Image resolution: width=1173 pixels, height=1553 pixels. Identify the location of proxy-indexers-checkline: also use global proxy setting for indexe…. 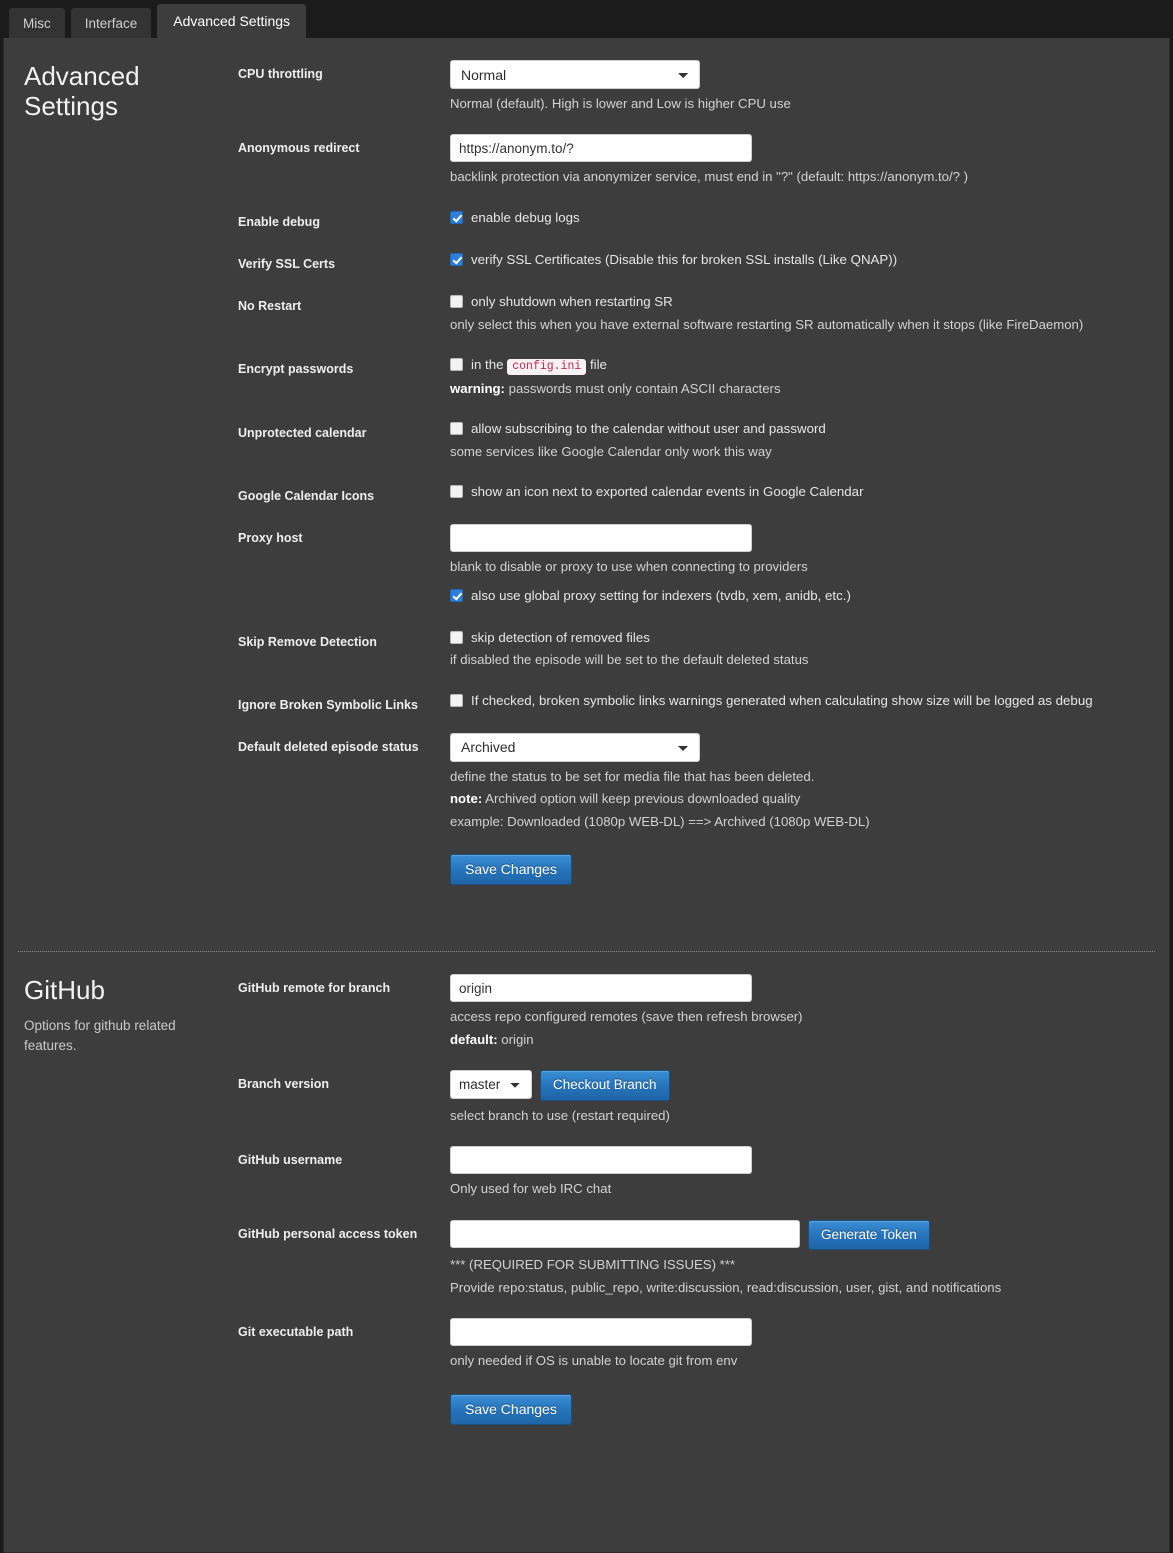
(799, 595).